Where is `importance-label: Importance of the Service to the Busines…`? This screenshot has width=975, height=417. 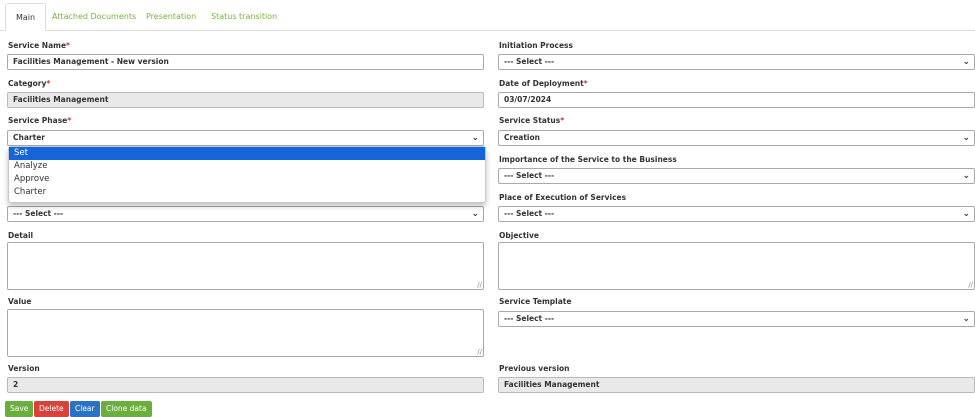 importance-label: Importance of the Service to the Busines… is located at coordinates (588, 159).